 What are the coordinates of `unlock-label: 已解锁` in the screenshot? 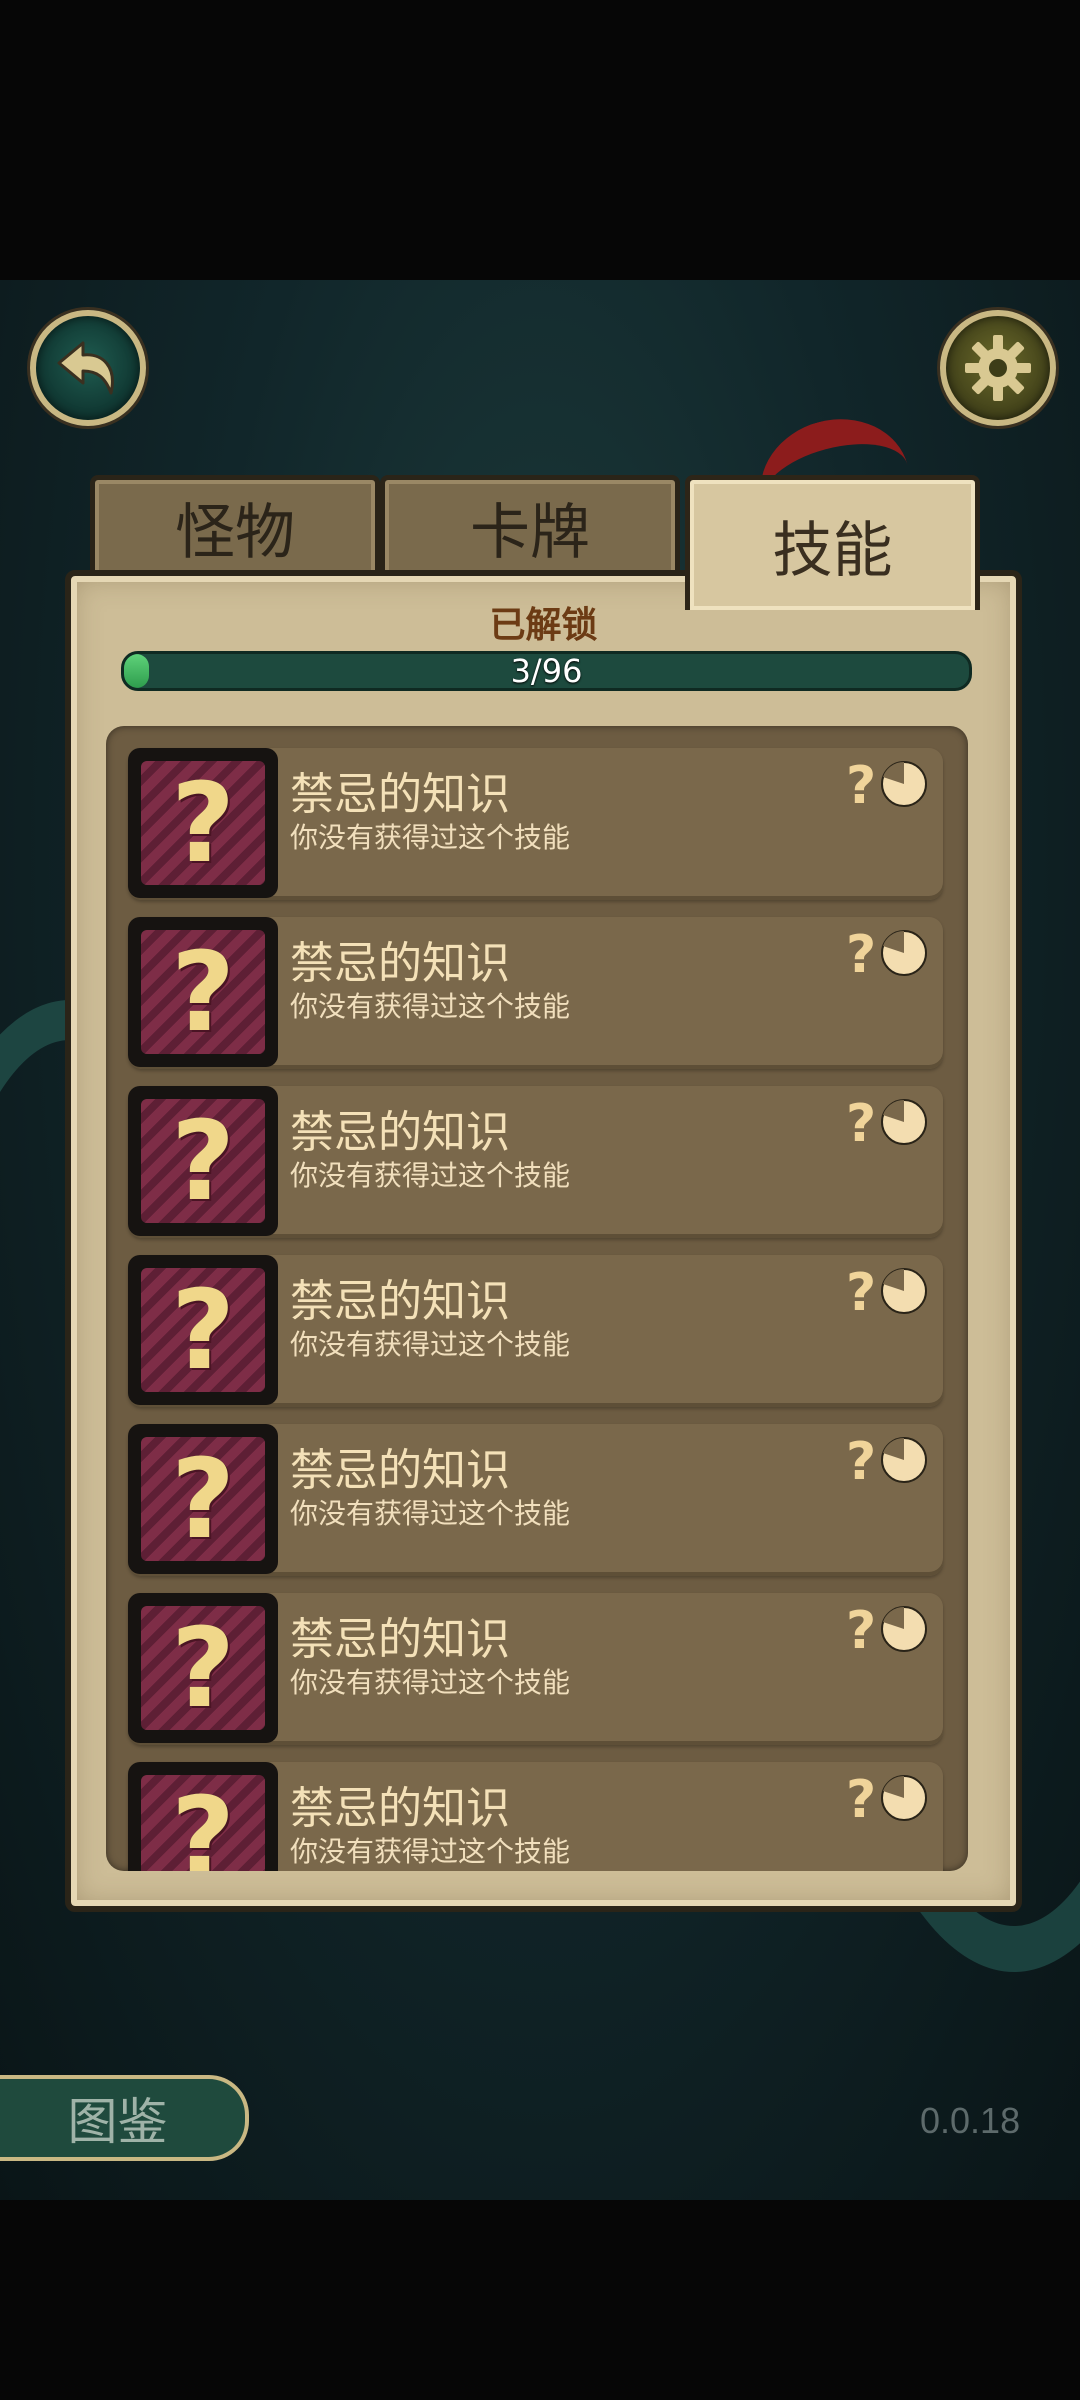 It's located at (543, 625).